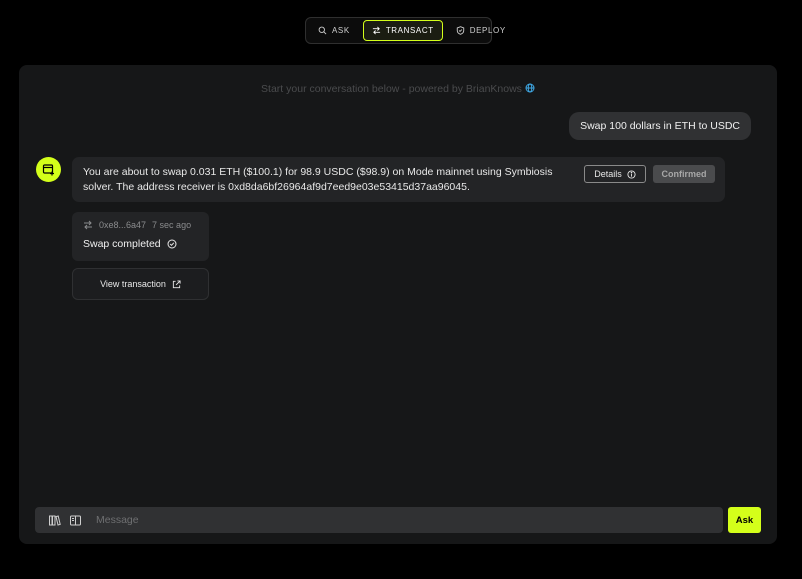 This screenshot has height=579, width=802. Describe the element at coordinates (54, 520) in the screenshot. I see `library-icon` at that location.